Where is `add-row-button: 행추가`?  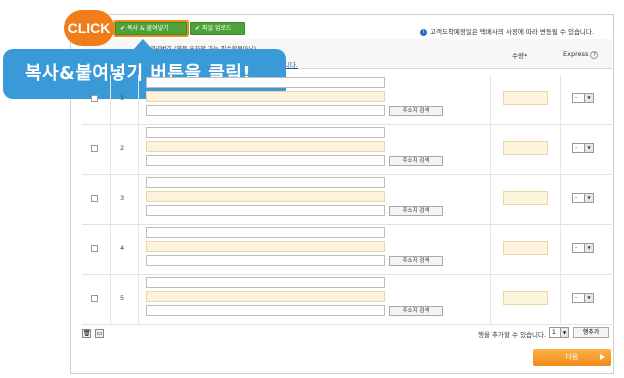 add-row-button: 행추가 is located at coordinates (591, 332).